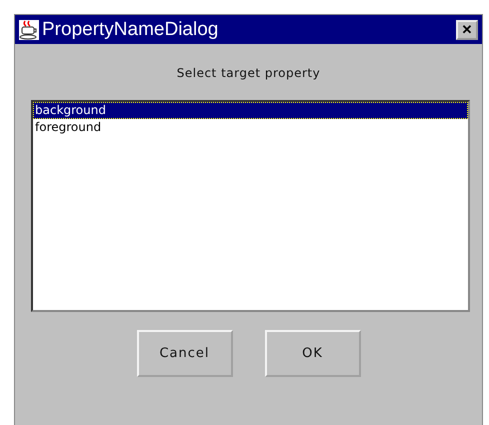  Describe the element at coordinates (29, 30) in the screenshot. I see `coffee-cup-icon` at that location.